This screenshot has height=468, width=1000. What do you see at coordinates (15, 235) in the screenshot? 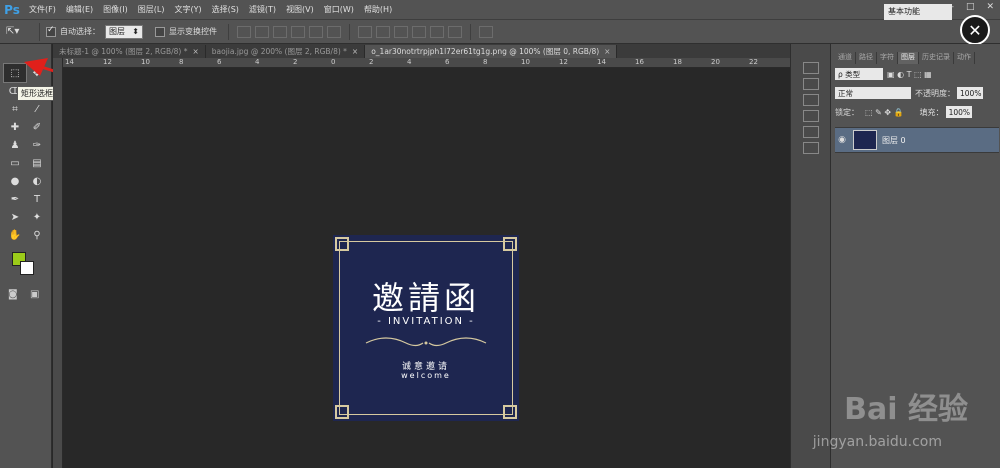
I see `hand-tool-icon: ✋` at bounding box center [15, 235].